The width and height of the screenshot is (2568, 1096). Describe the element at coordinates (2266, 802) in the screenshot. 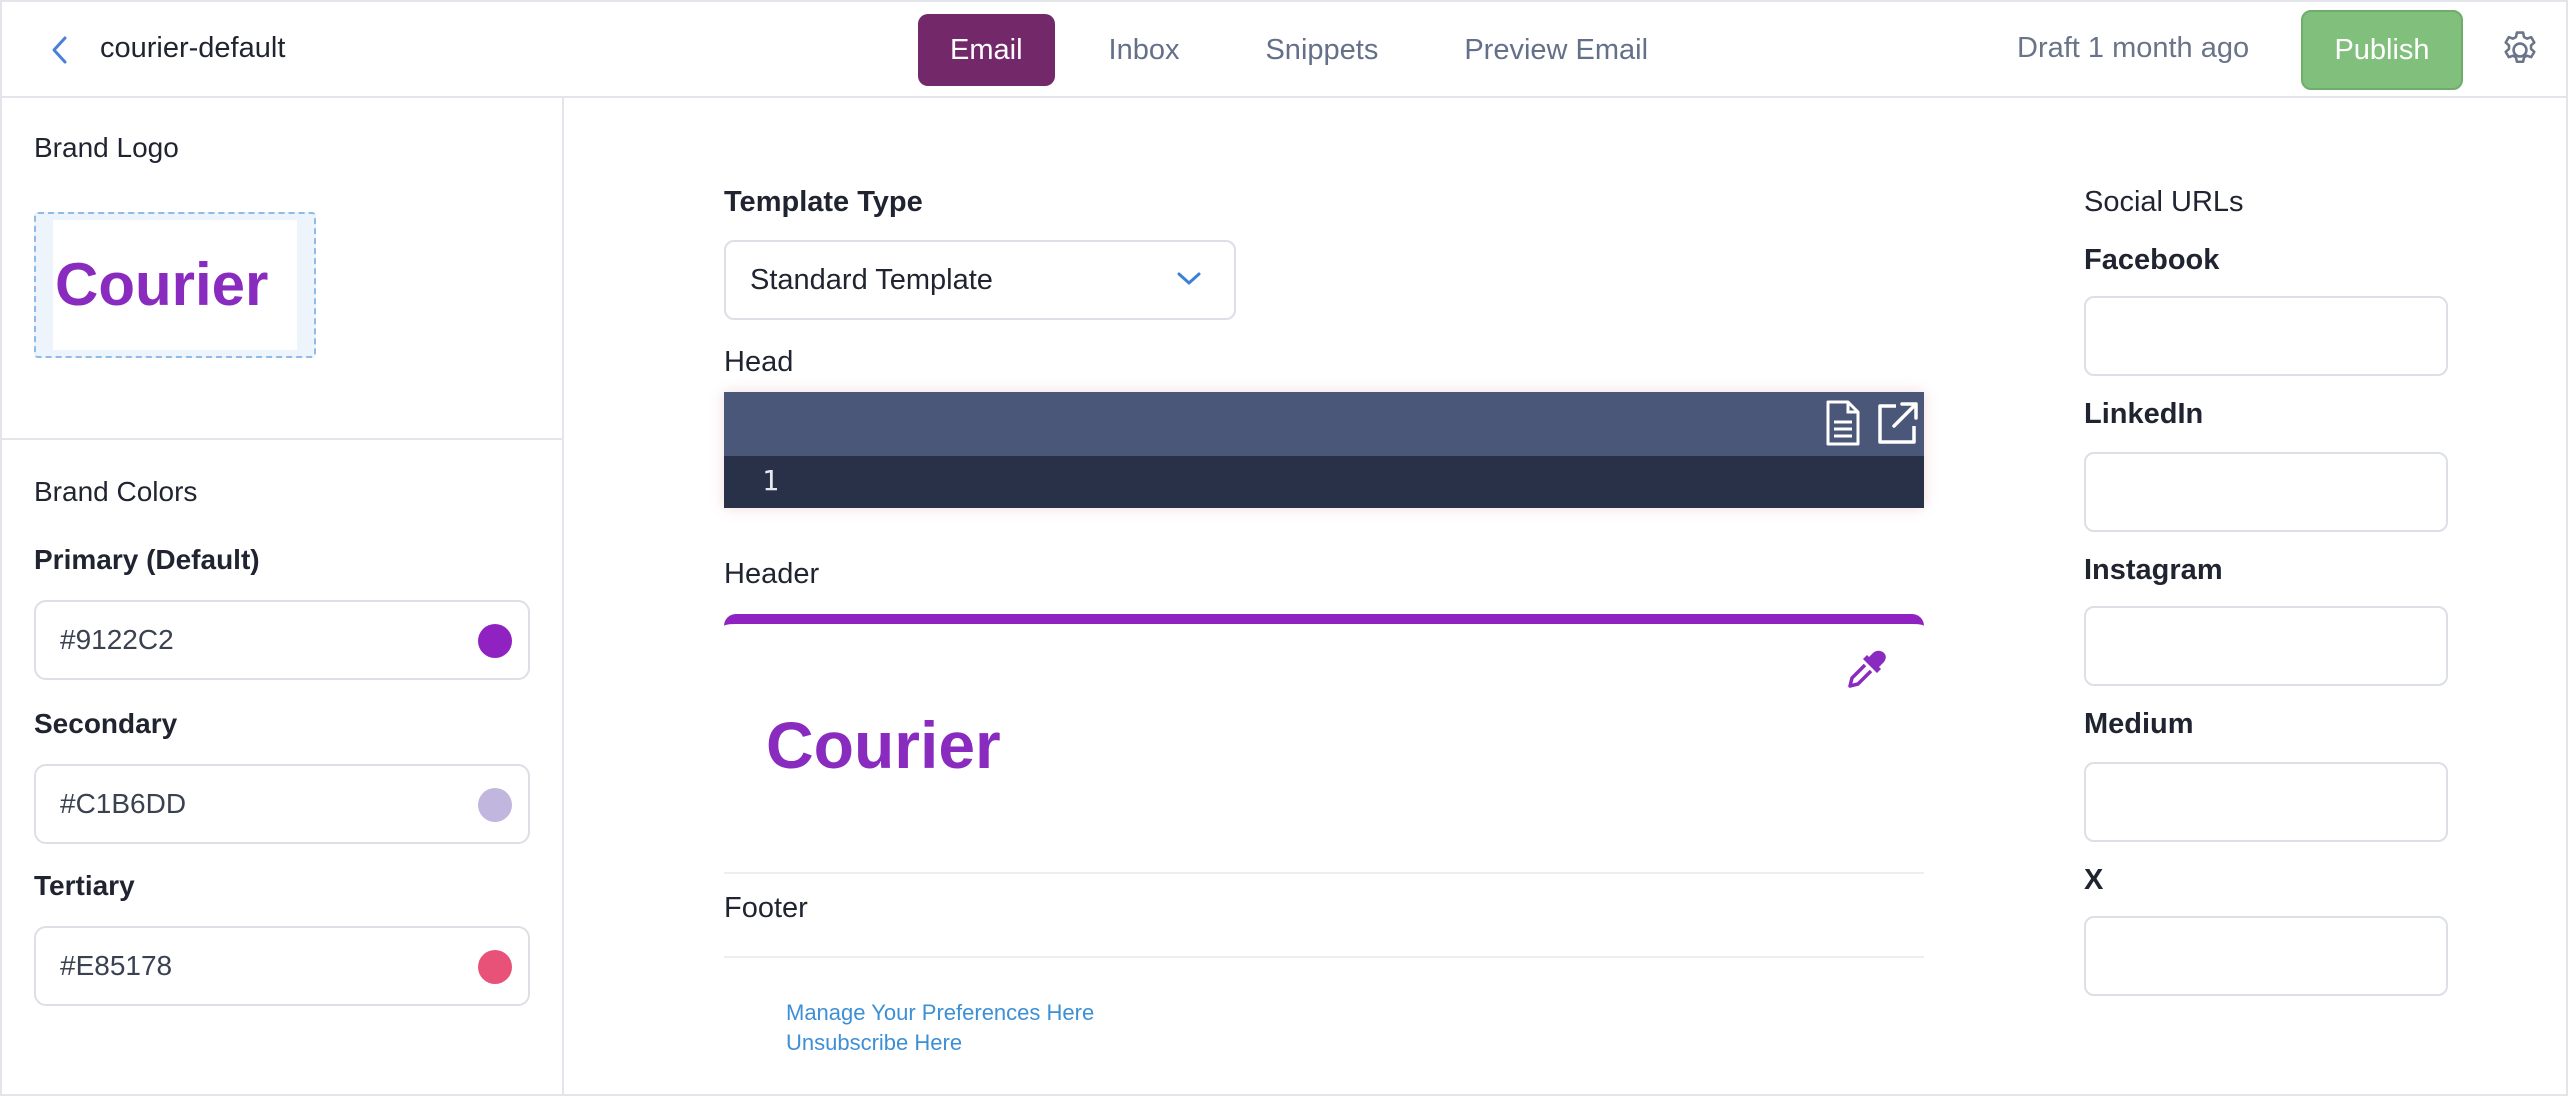

I see `medium-url-input` at that location.